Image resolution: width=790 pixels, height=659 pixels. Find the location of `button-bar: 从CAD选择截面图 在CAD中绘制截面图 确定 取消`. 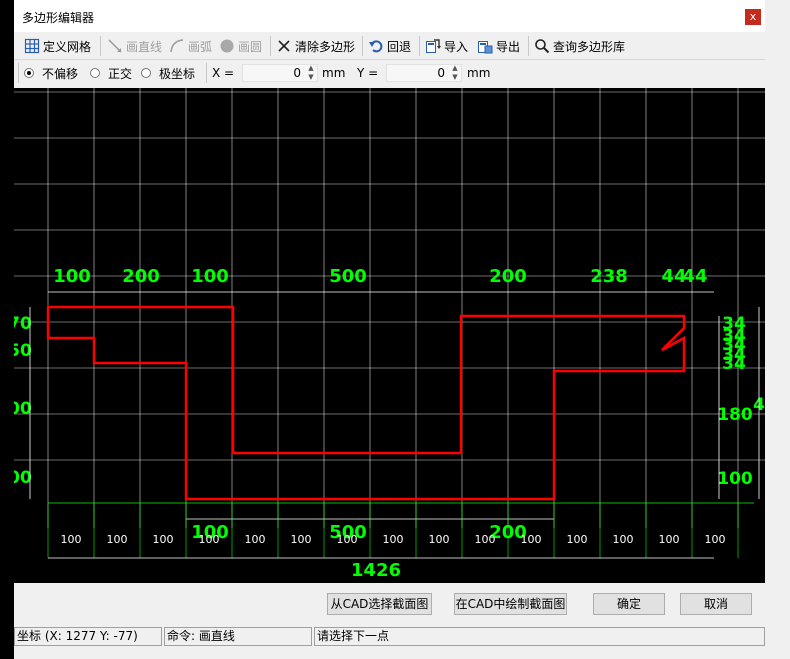

button-bar: 从CAD选择截面图 在CAD中绘制截面图 确定 取消 is located at coordinates (389, 604).